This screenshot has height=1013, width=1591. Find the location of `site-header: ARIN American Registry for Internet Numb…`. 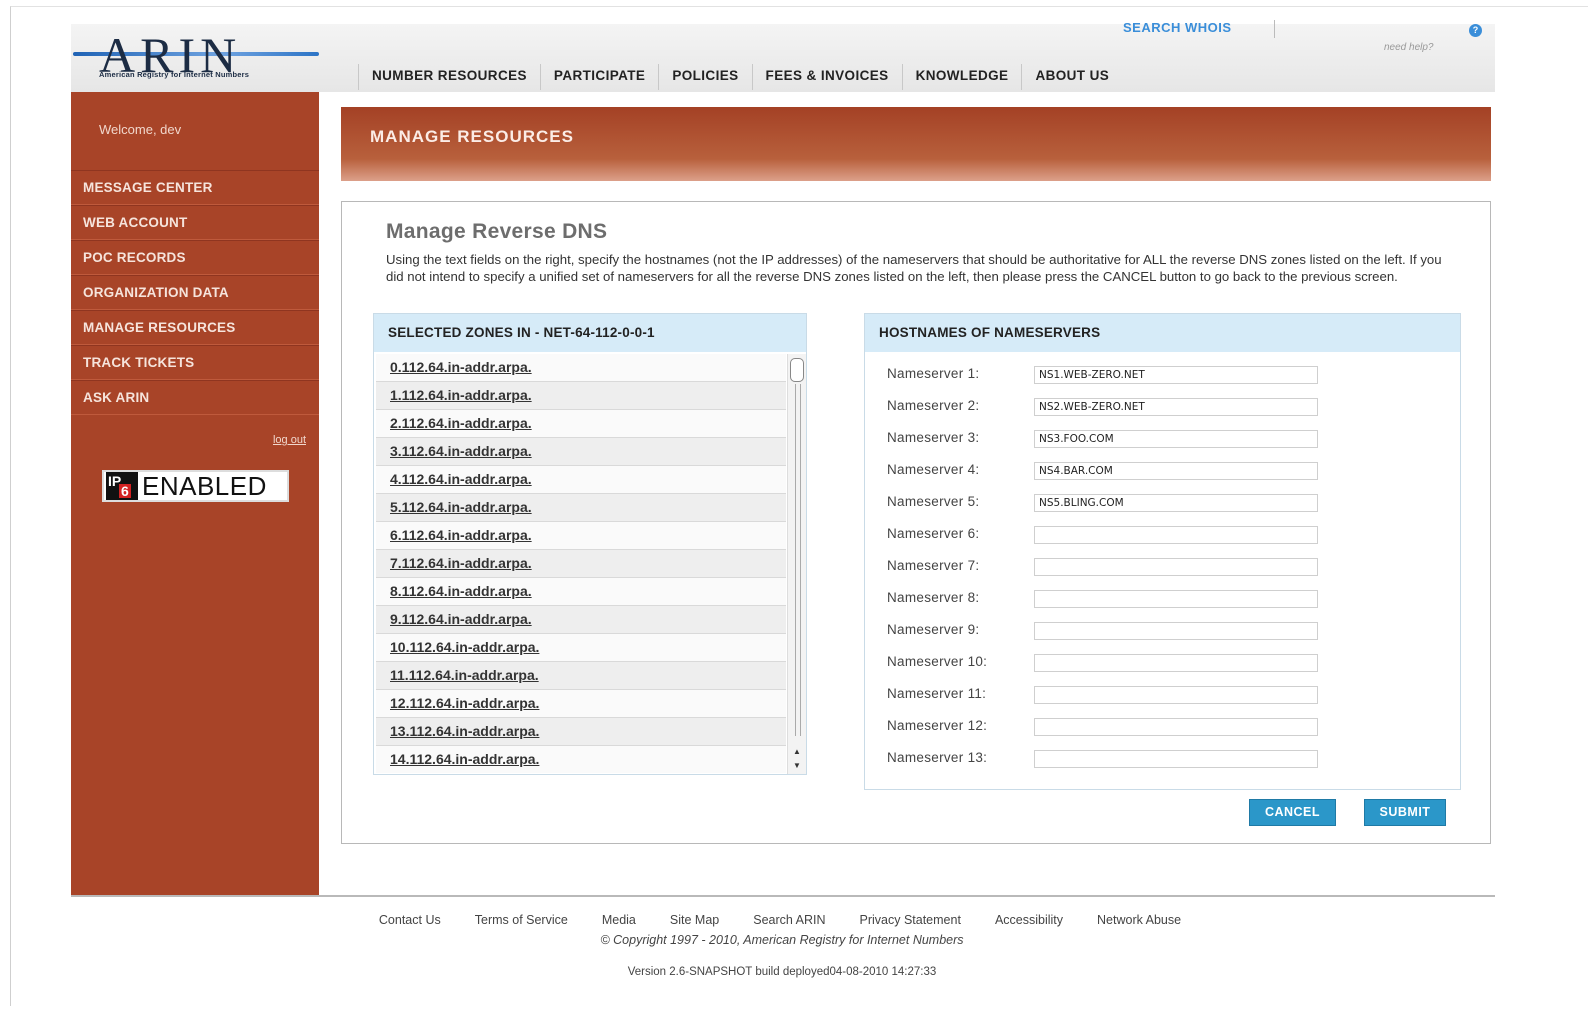

site-header: ARIN American Registry for Internet Numb… is located at coordinates (783, 56).